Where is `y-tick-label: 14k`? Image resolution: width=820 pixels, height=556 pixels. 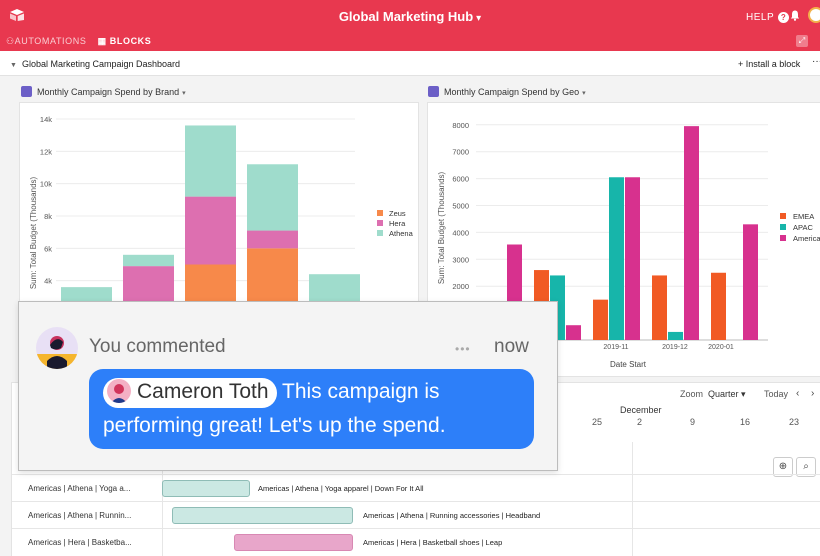 y-tick-label: 14k is located at coordinates (46, 119).